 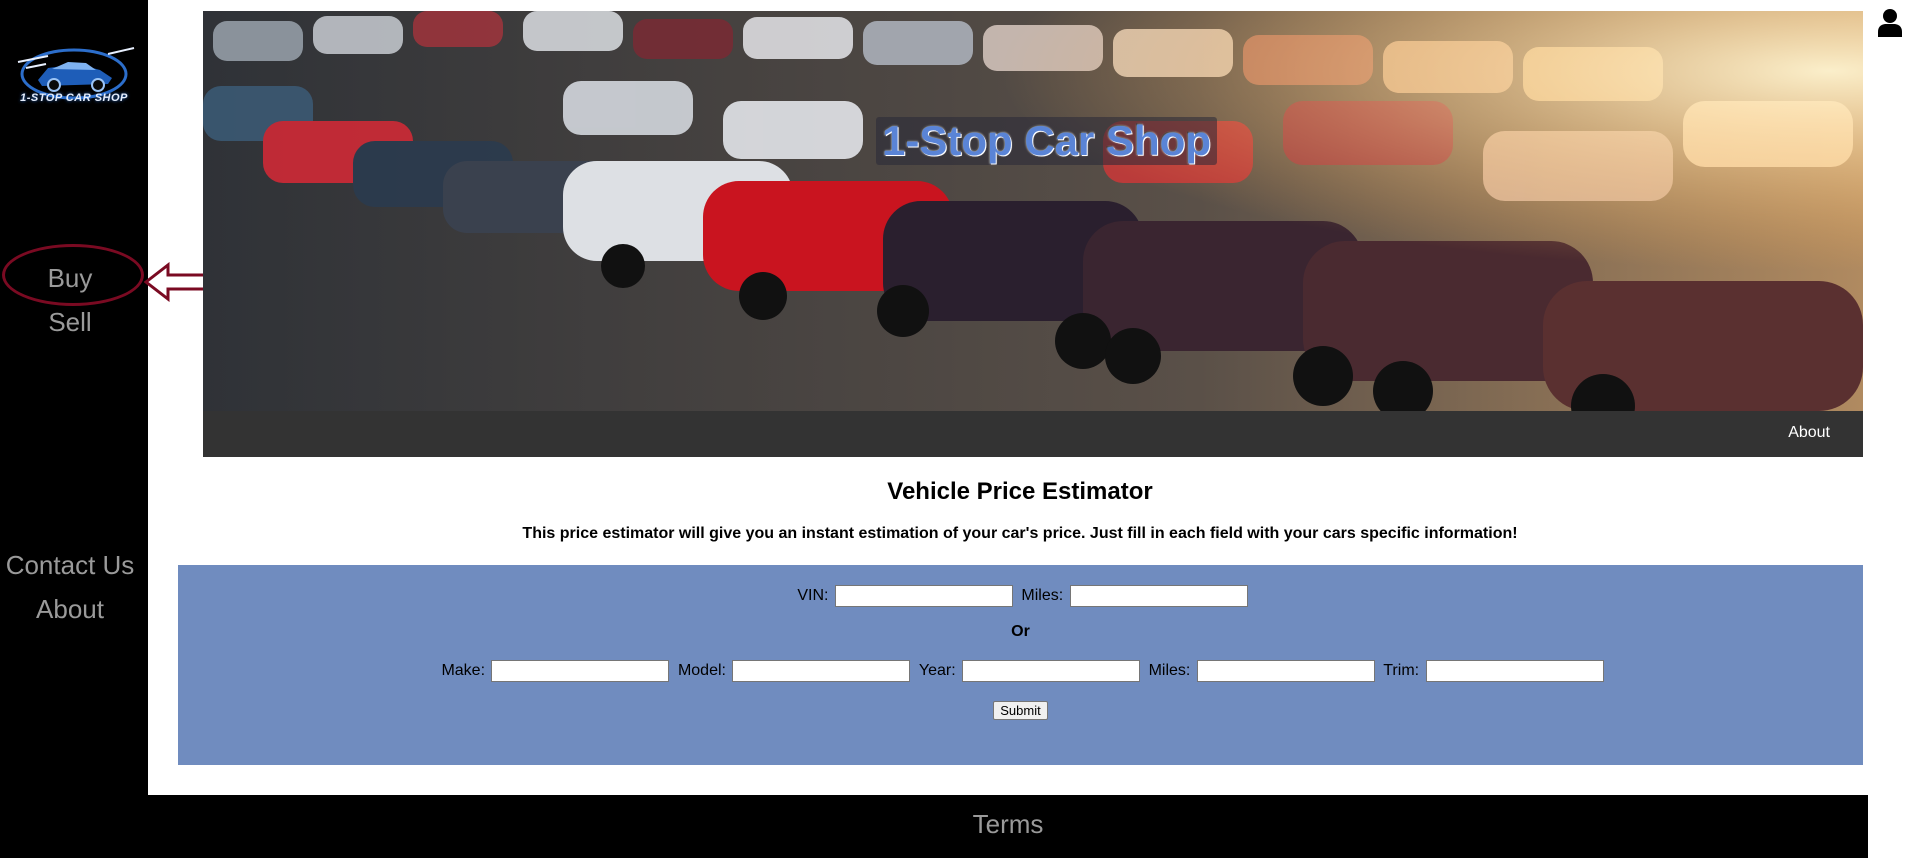 I want to click on vin-row: VIN: Miles:, so click(x=1020, y=596).